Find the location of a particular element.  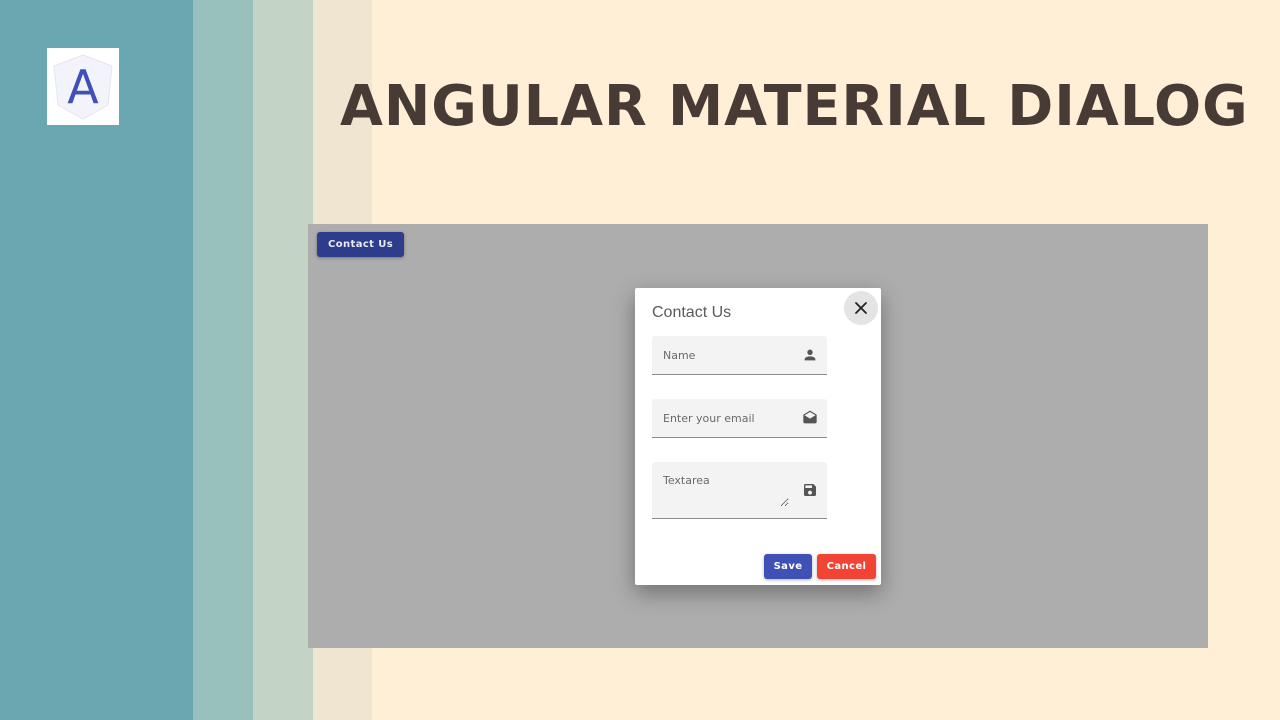

name-field is located at coordinates (739, 355).